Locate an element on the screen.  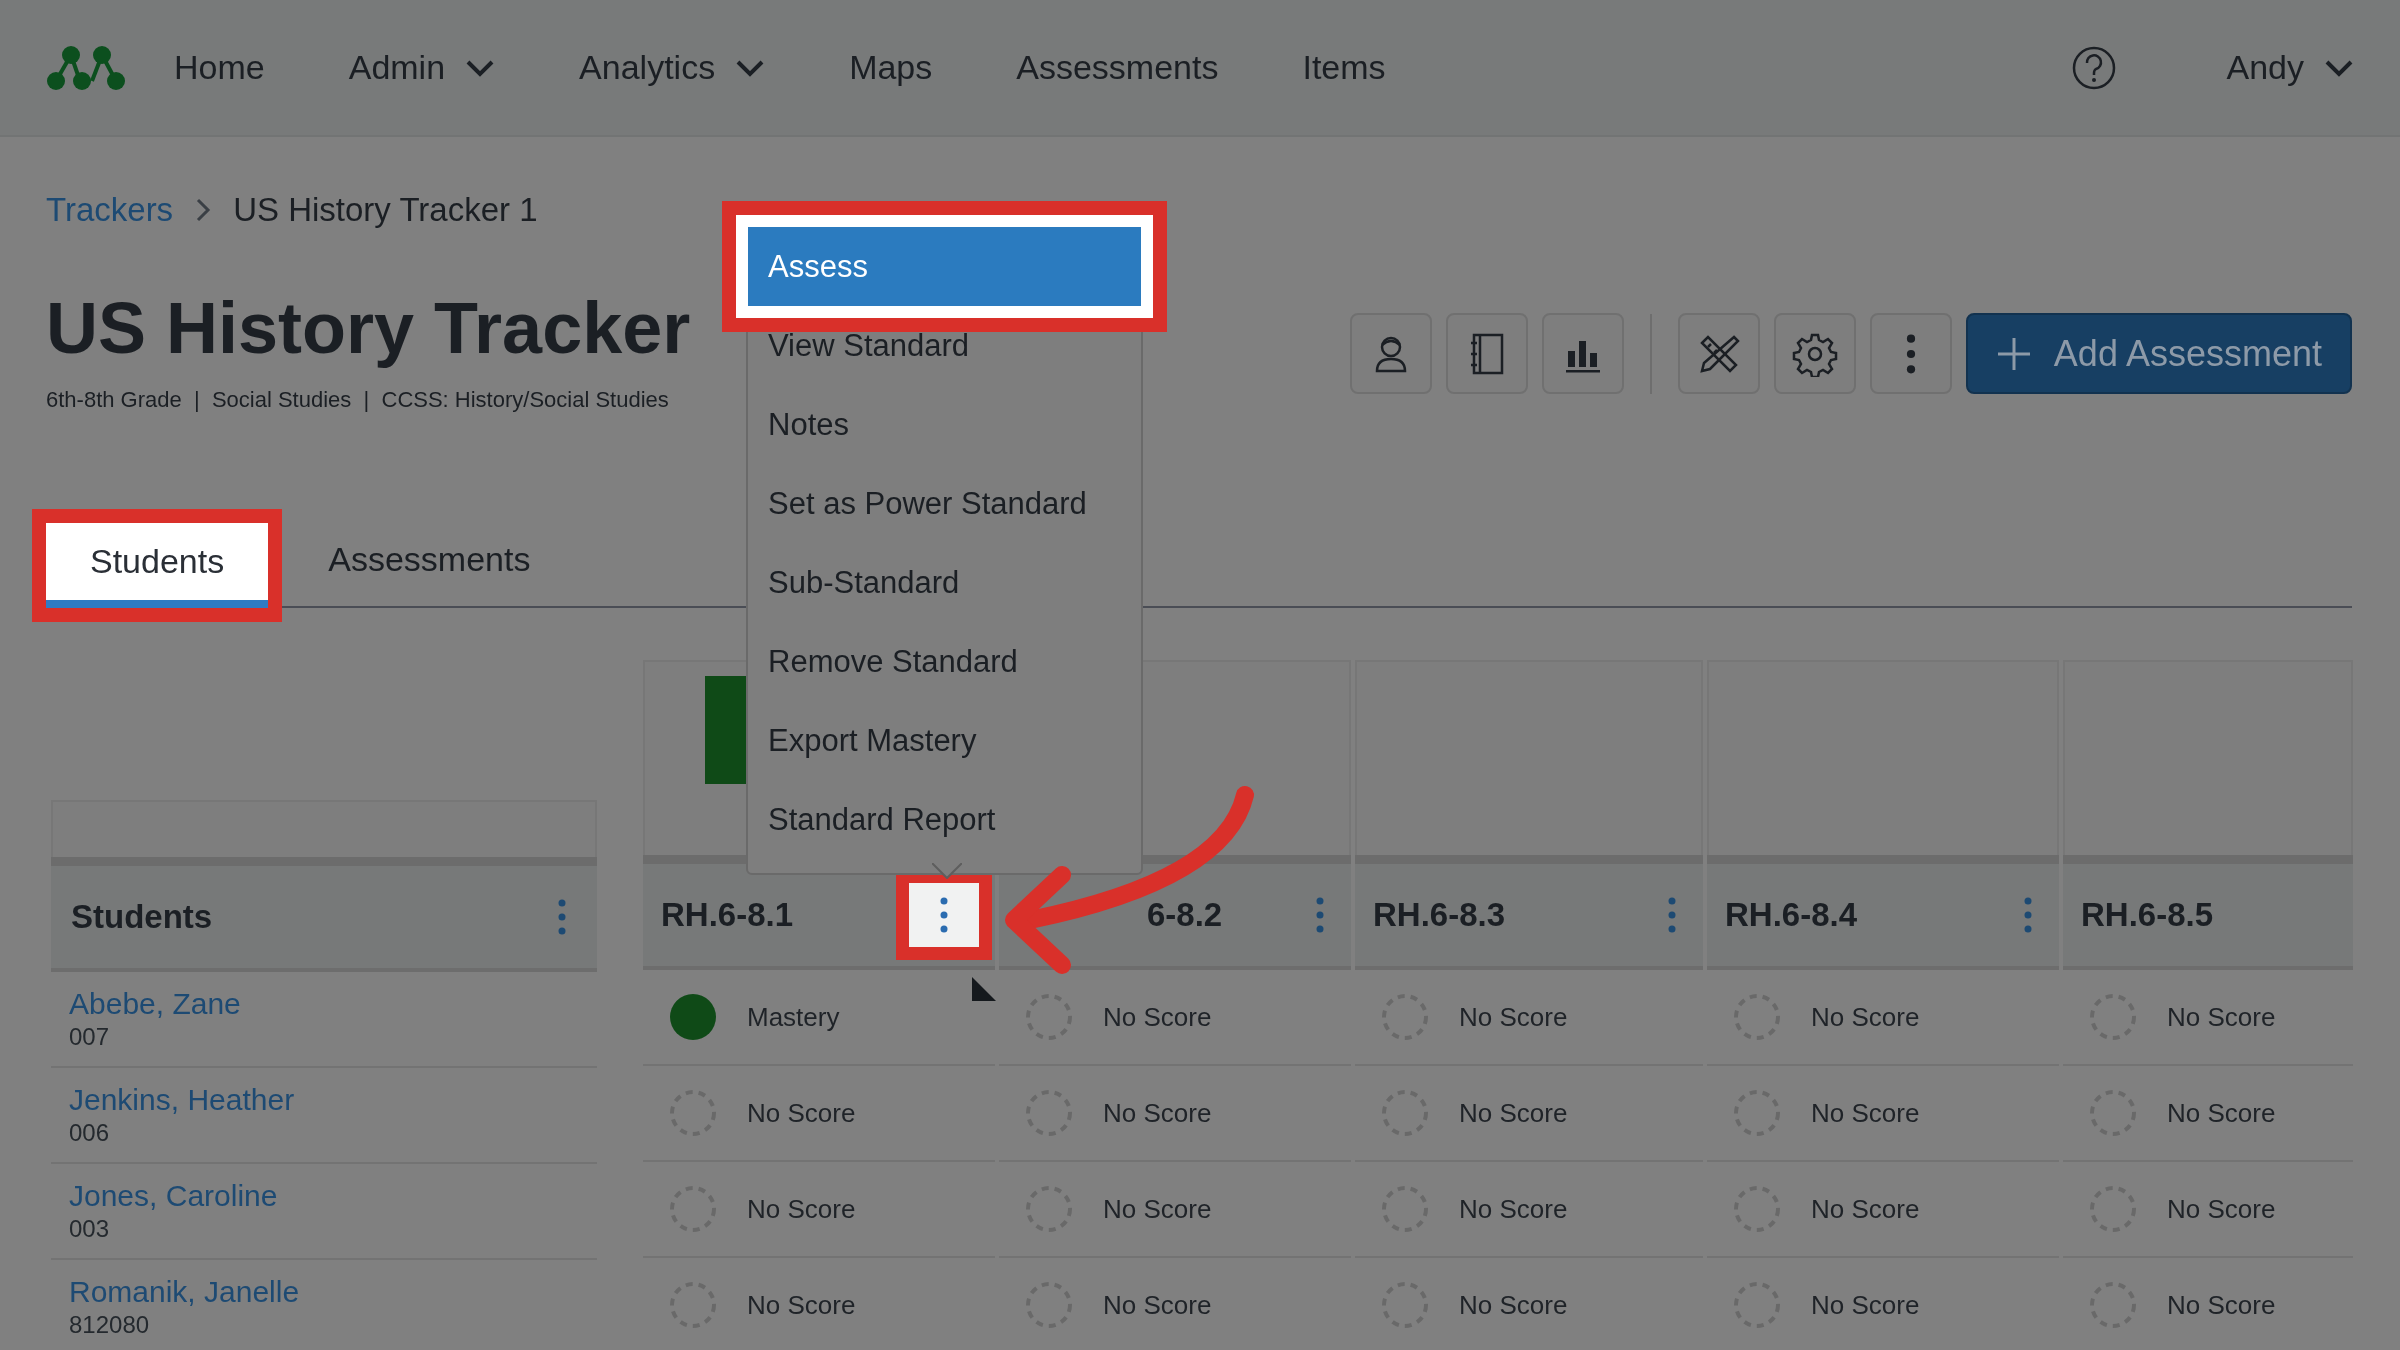
nav-link: Admin is located at coordinates (422, 67).